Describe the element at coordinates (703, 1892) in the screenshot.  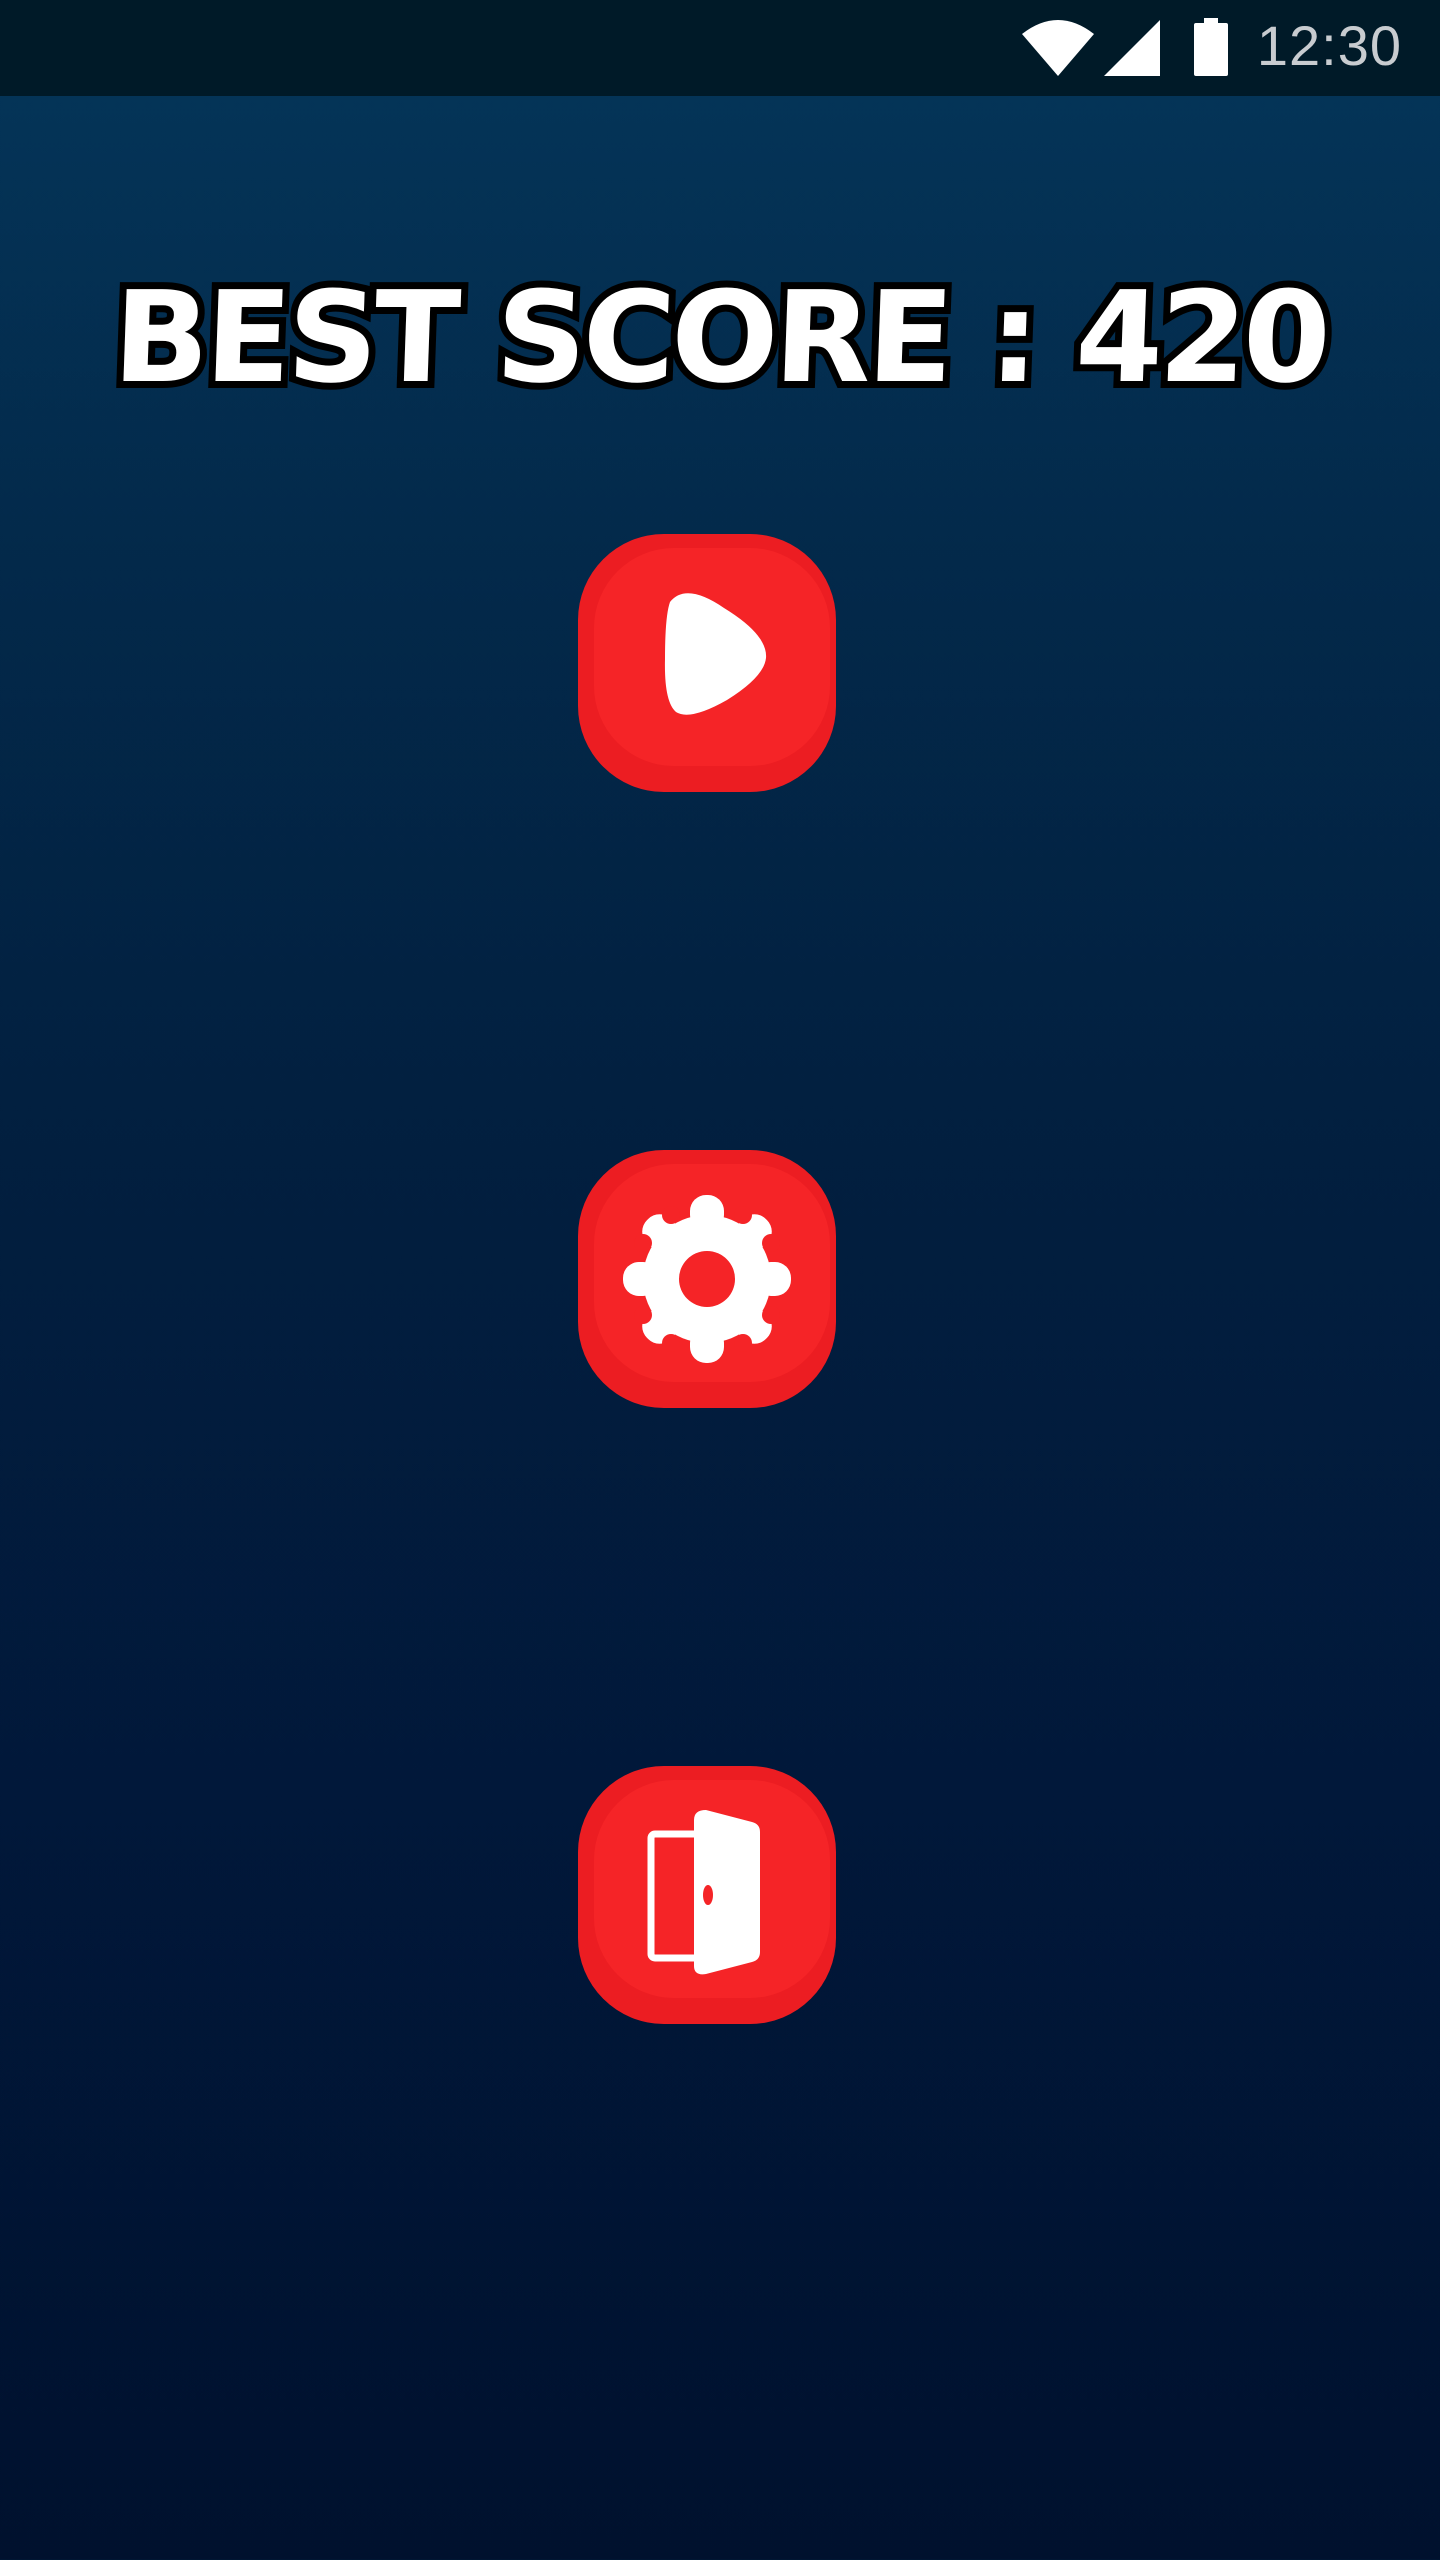
I see `exit-door-icon` at that location.